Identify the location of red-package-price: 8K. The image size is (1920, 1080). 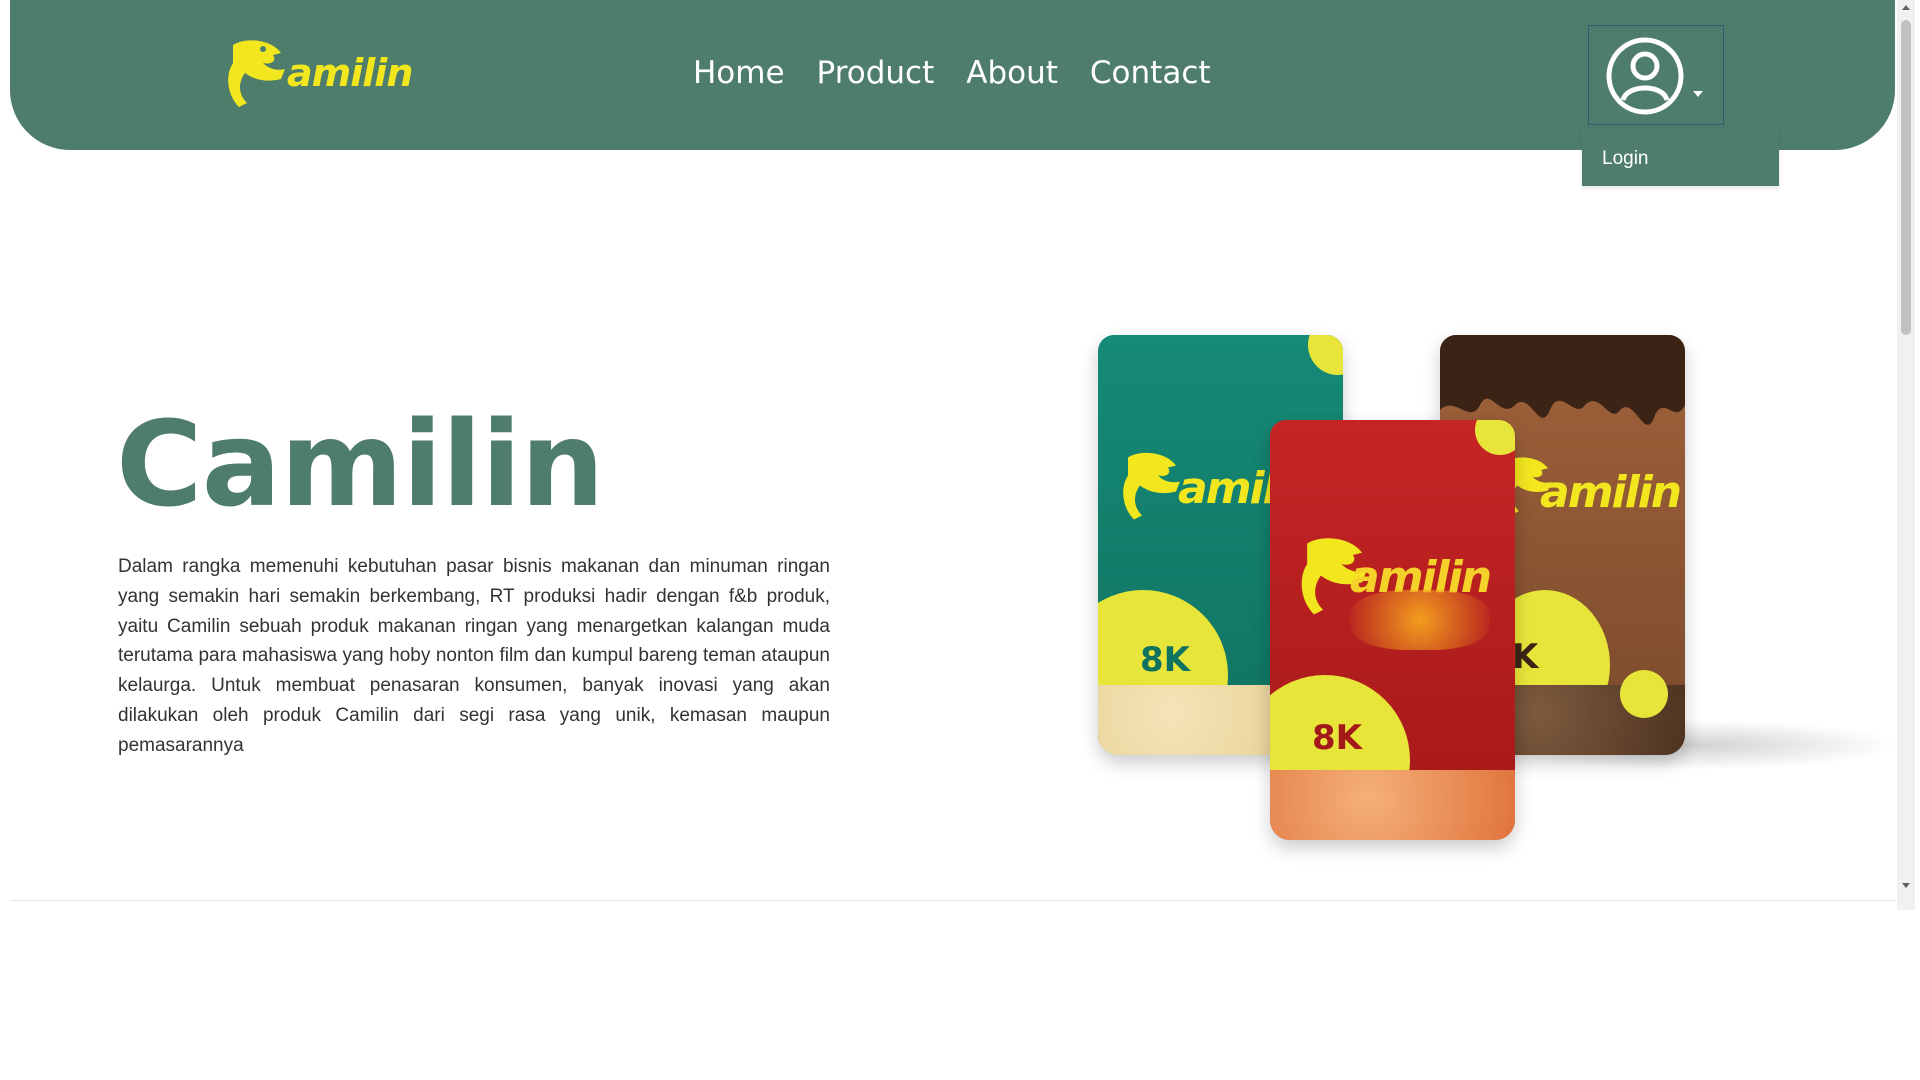
(1337, 738).